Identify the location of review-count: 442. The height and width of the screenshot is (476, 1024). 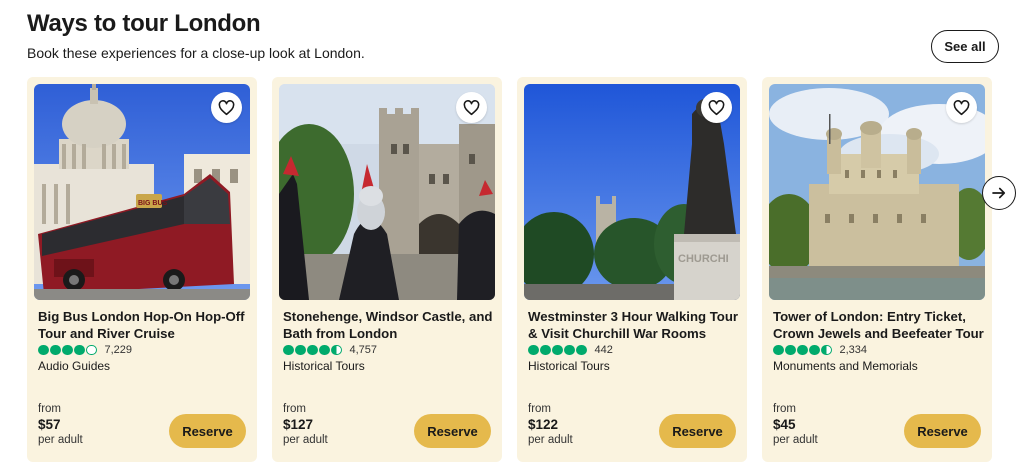
(604, 350).